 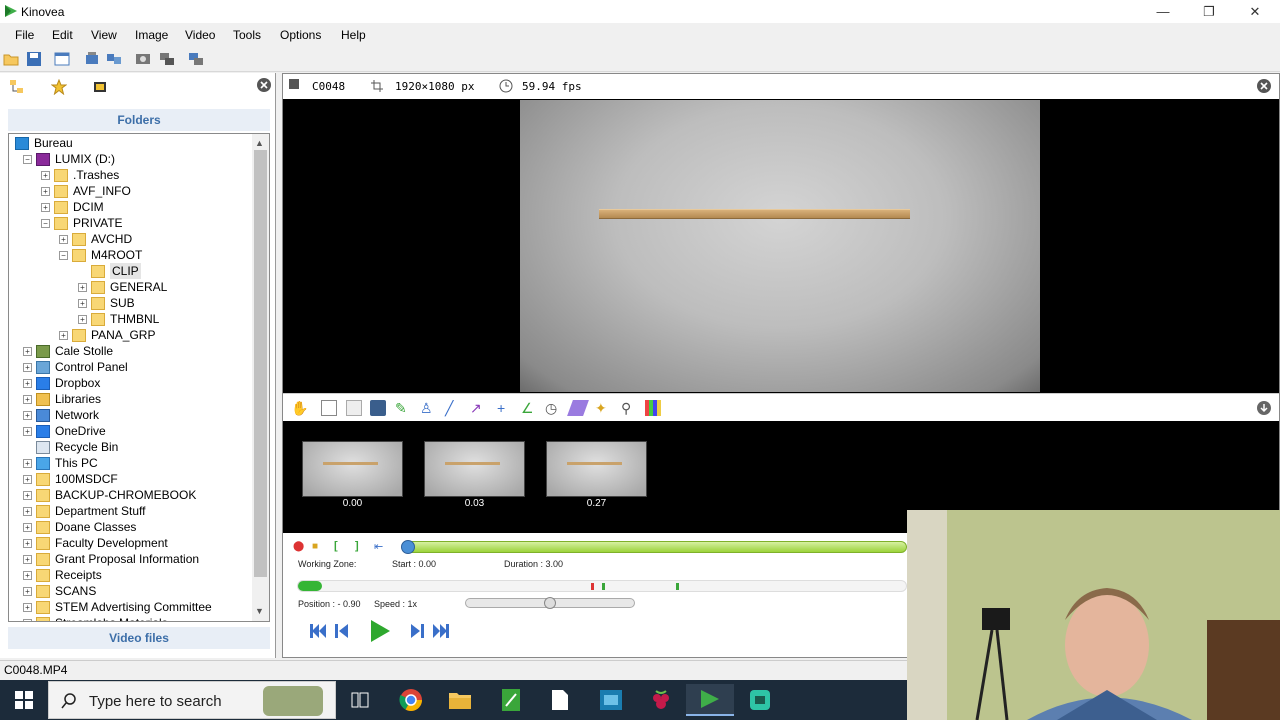 I want to click on tree-item: +100MSDCF, so click(x=70, y=479).